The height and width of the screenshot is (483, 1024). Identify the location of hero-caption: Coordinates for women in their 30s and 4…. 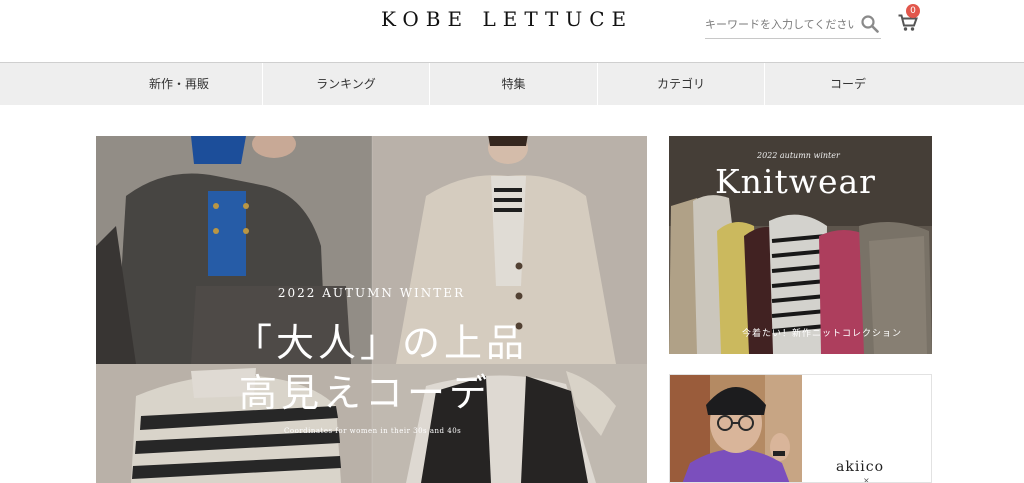
(373, 431).